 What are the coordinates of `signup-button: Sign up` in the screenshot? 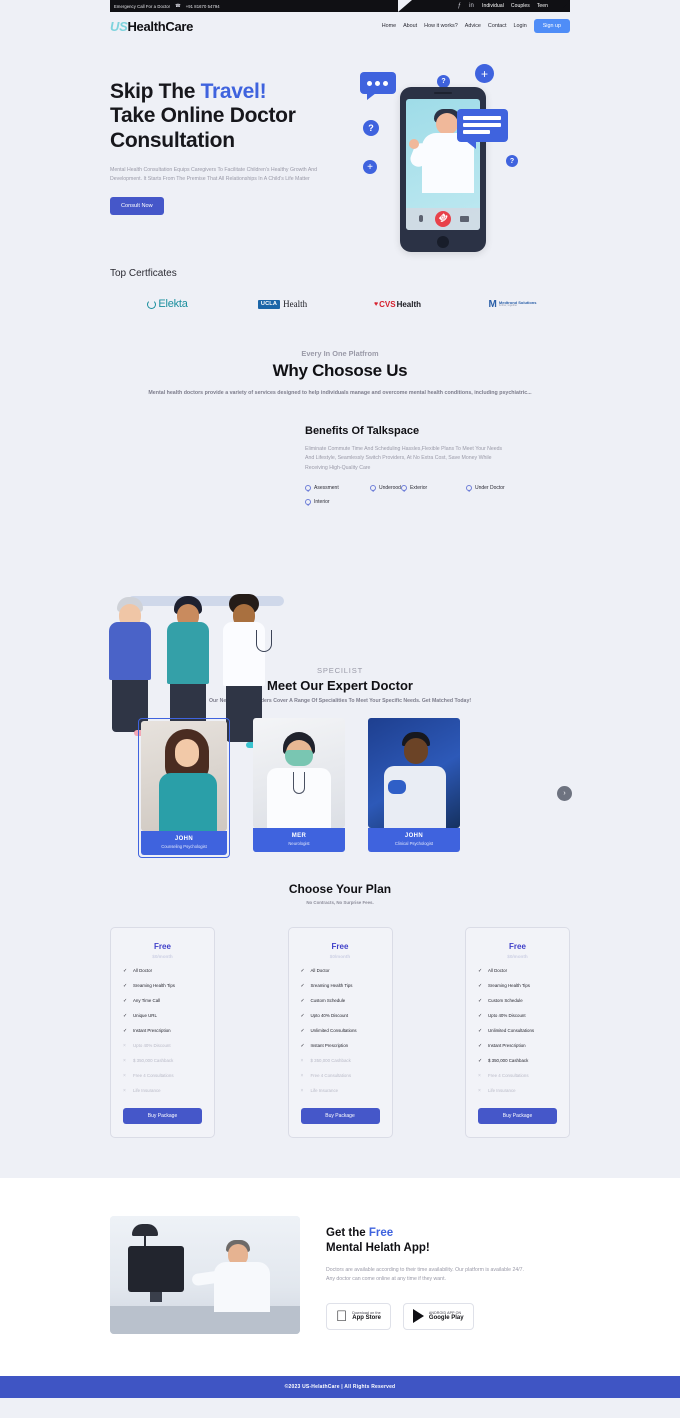 It's located at (551, 26).